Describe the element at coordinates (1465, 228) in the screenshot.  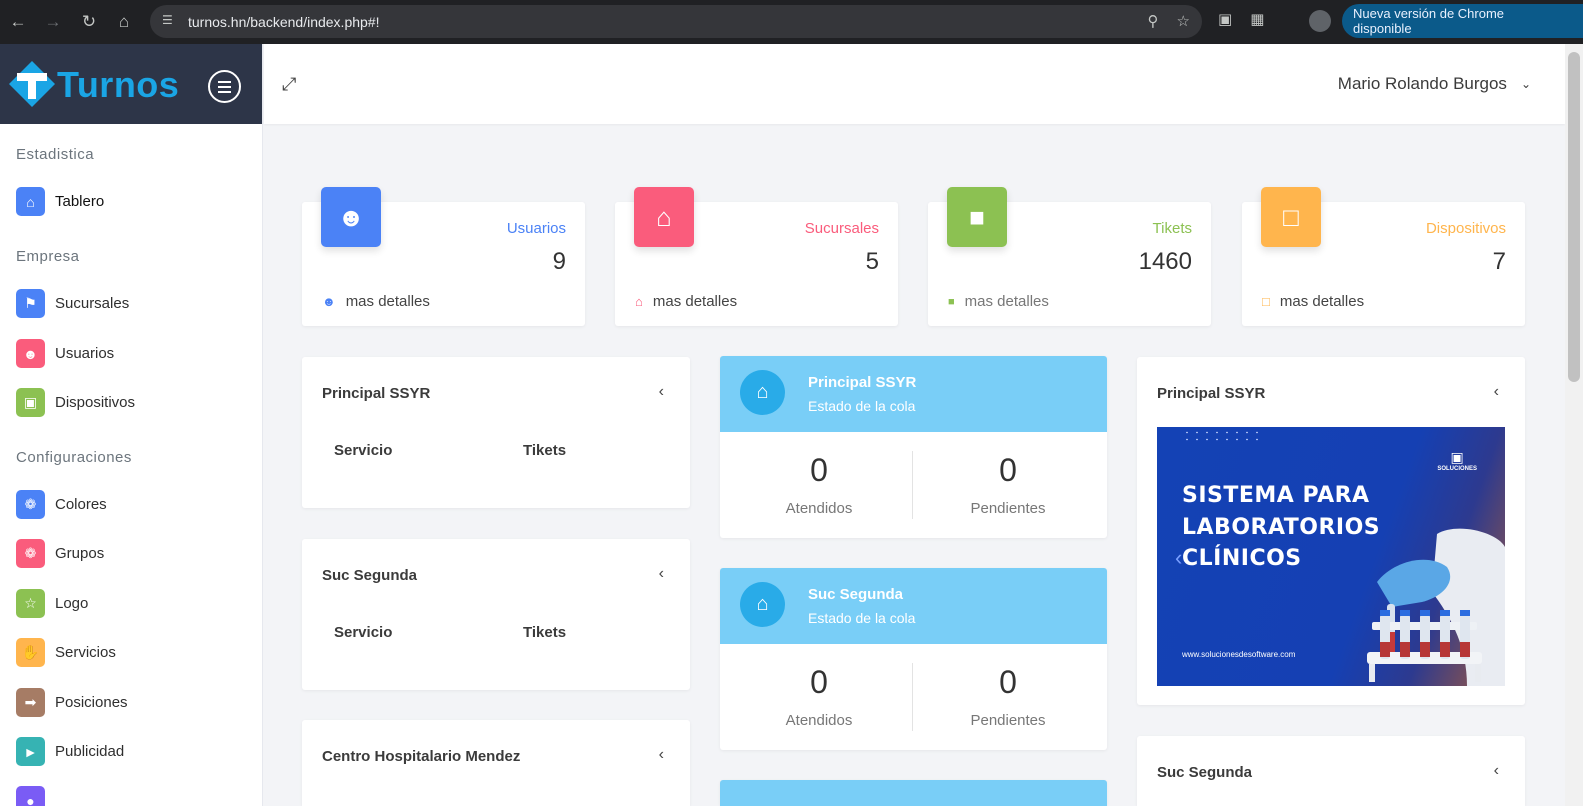
I see `stat-label: Dispositivos` at that location.